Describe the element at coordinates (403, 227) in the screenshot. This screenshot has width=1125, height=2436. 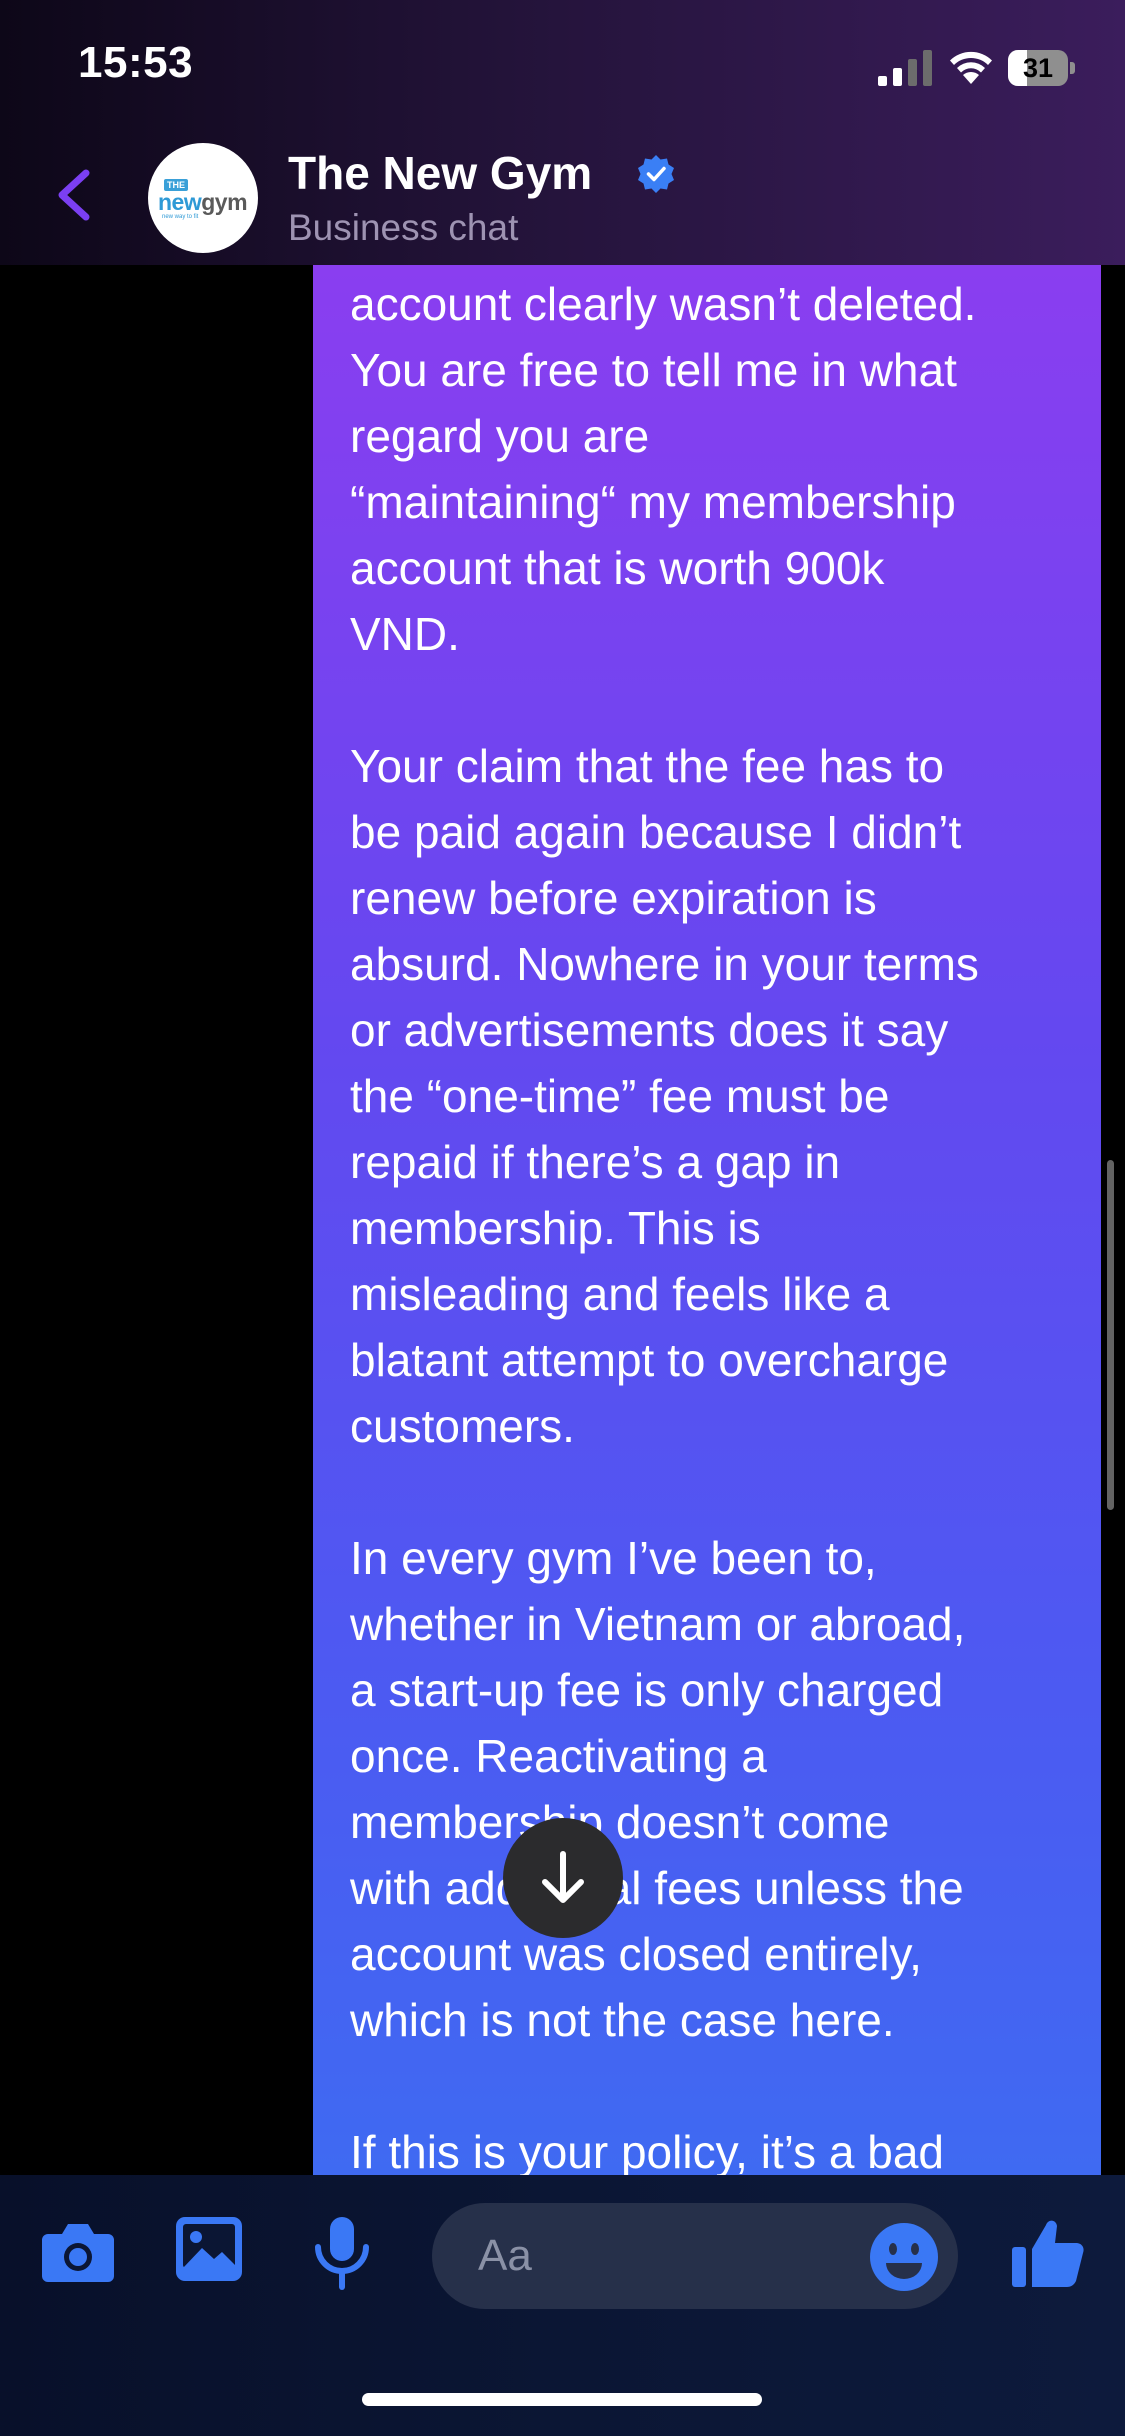
I see `chat-subtitle: Business chat` at that location.